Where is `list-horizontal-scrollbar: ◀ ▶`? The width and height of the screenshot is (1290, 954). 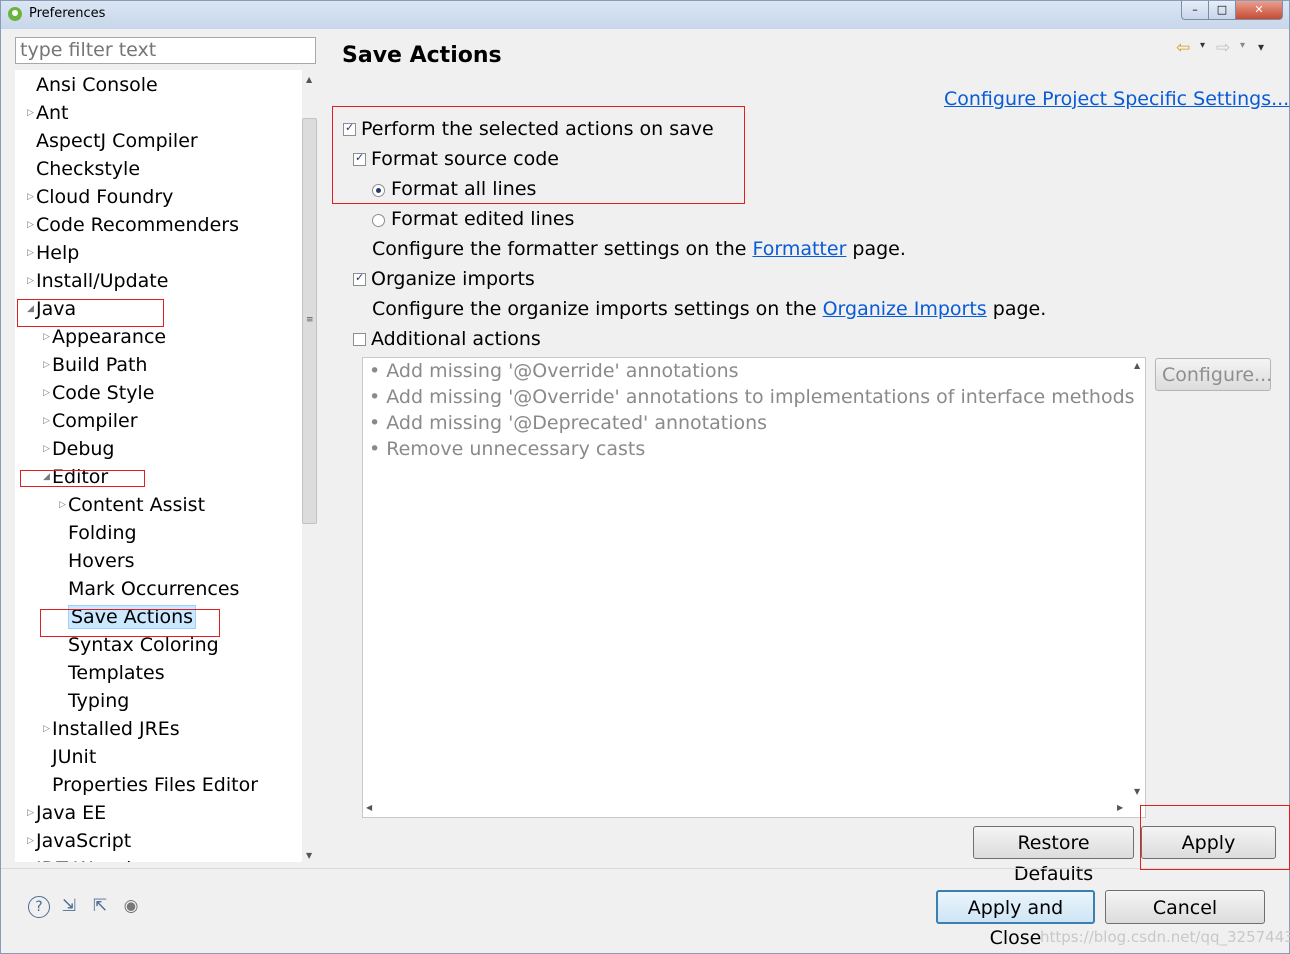
list-horizontal-scrollbar: ◀ ▶ is located at coordinates (747, 808).